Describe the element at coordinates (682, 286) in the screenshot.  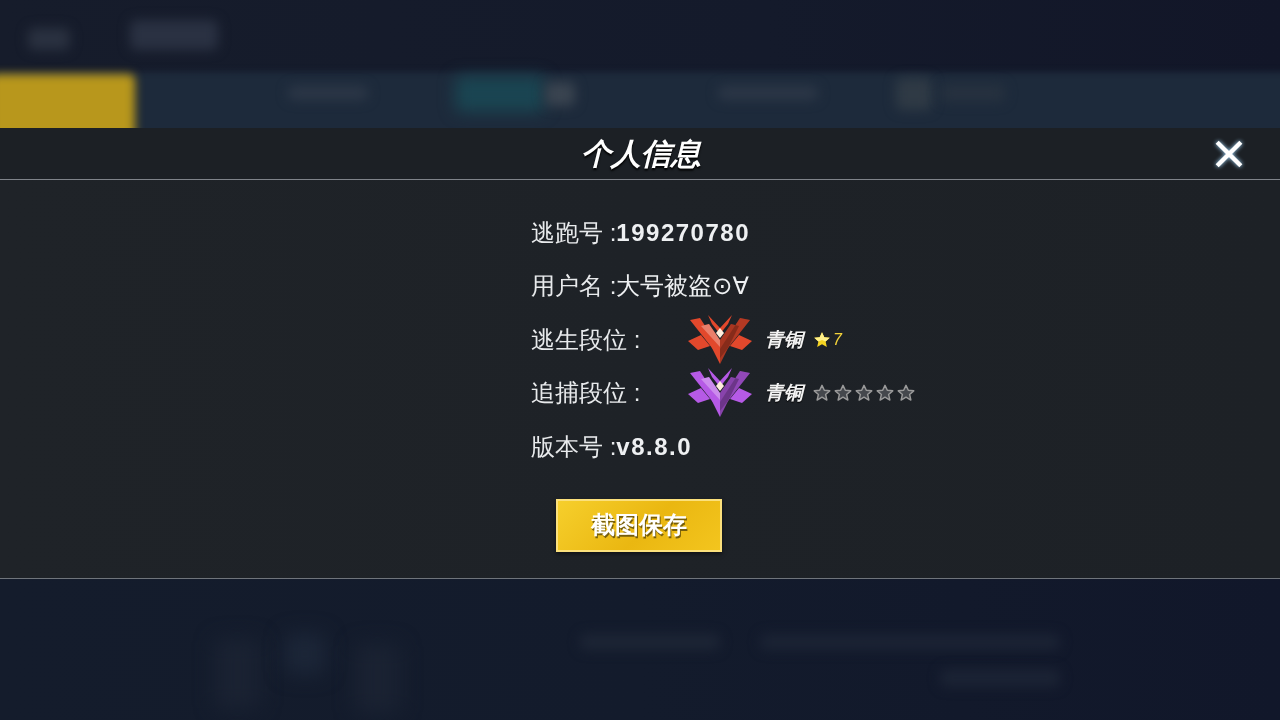
I see `field-value: 大号被盗⊙∀` at that location.